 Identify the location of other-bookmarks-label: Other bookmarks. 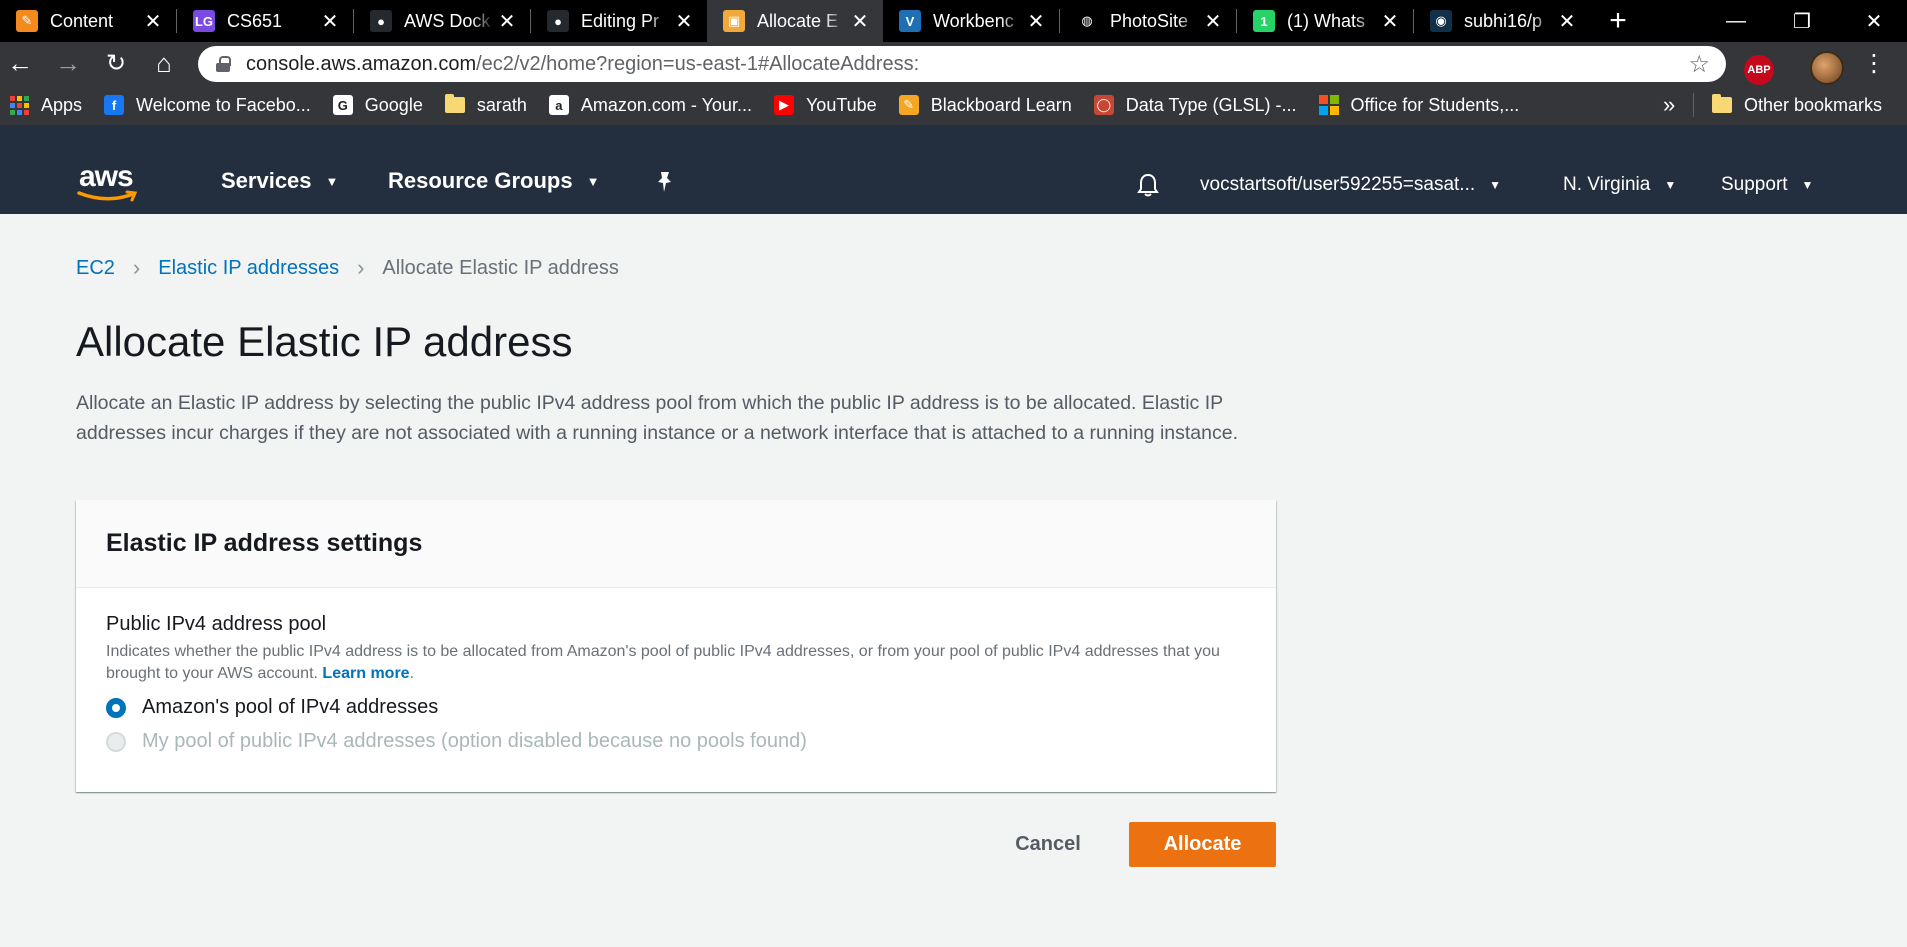
(1813, 104).